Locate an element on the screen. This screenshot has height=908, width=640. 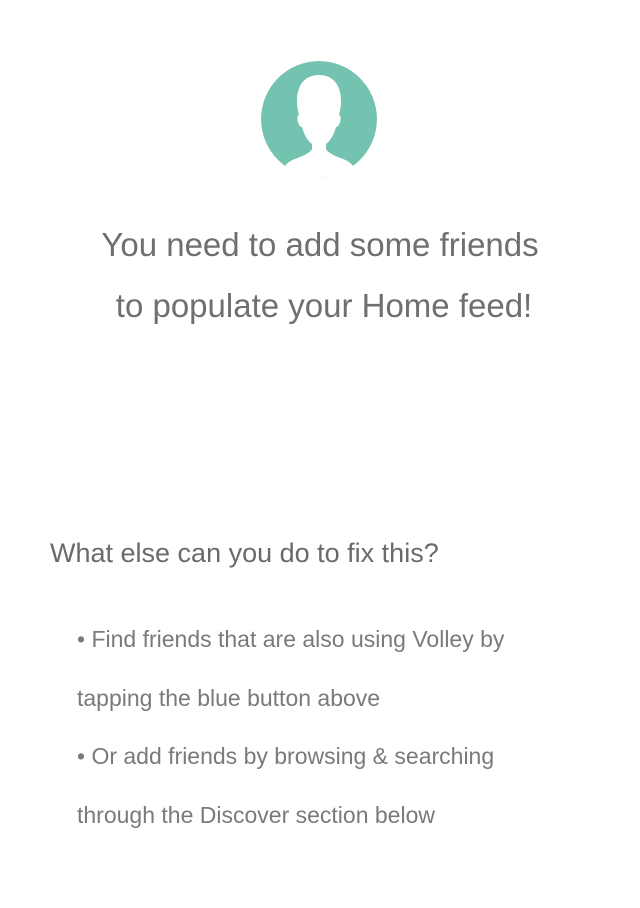
headline-line-1: You need to add some friends is located at coordinates (320, 244).